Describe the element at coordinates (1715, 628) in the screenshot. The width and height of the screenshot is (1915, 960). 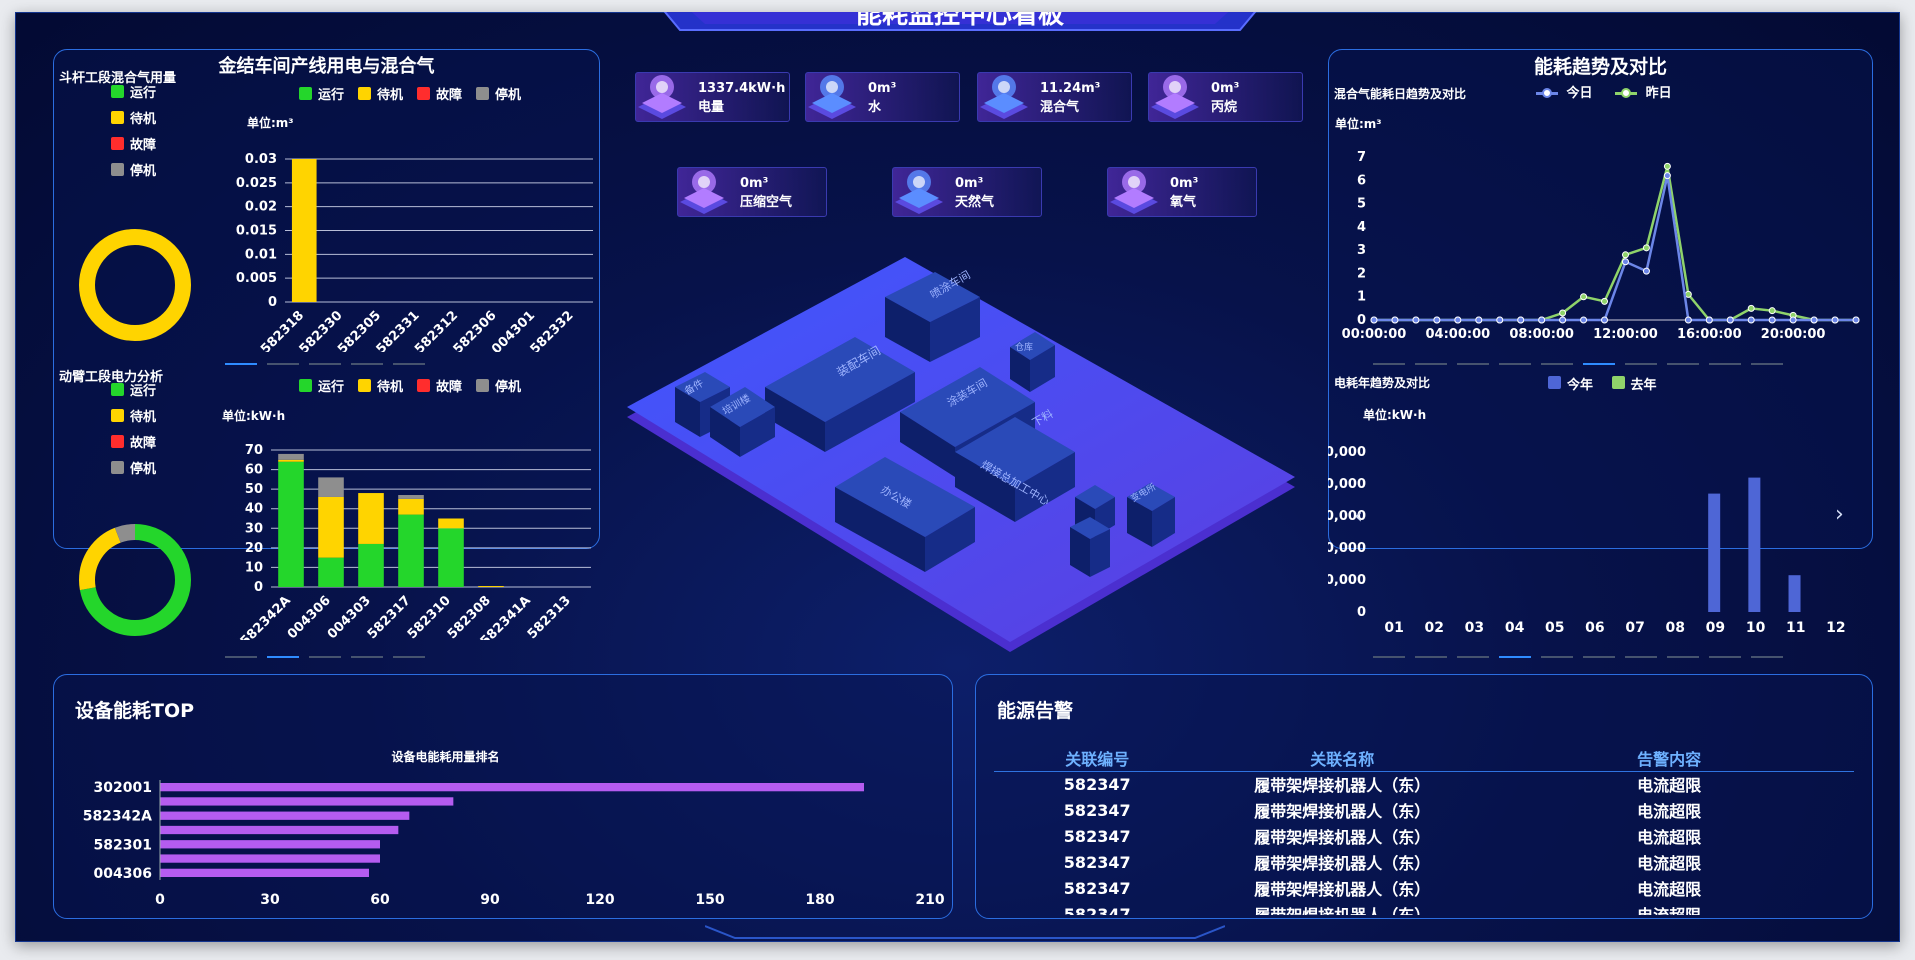
I see `x-tick-label: 09` at that location.